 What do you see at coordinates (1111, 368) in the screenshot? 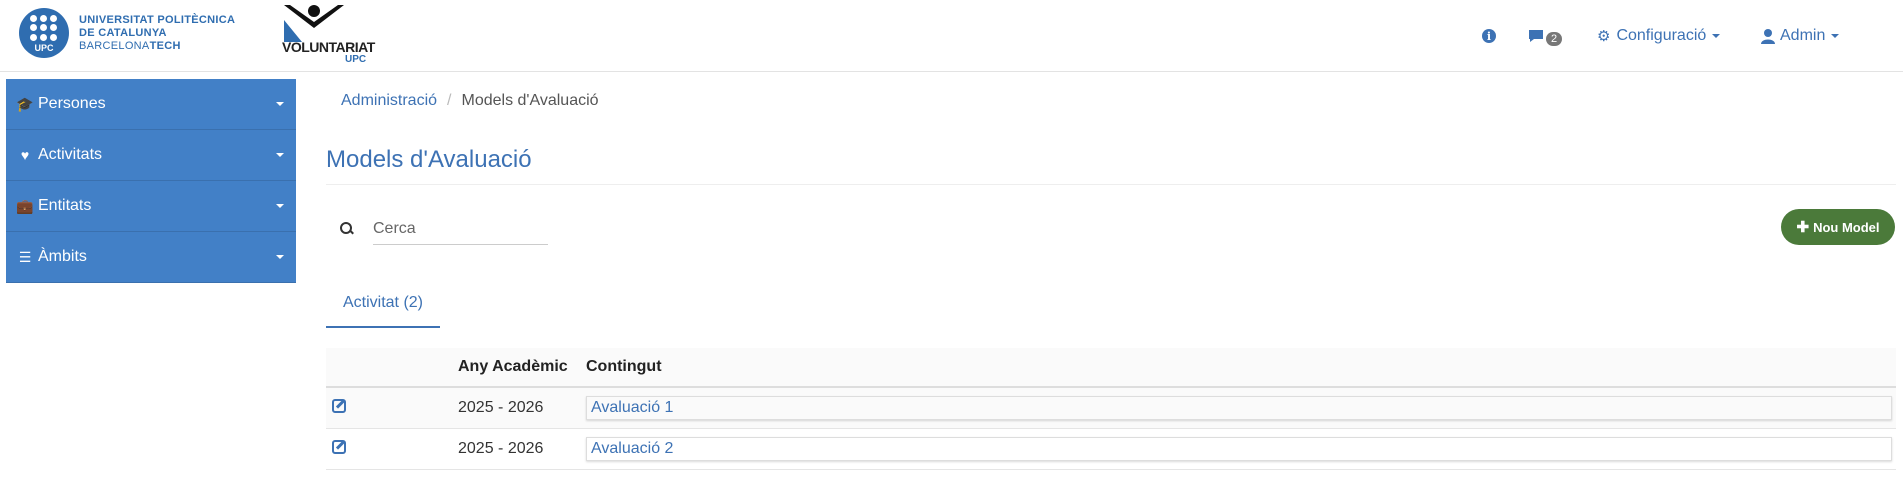
I see `table-header-row: Any Acadèmic Contingut` at bounding box center [1111, 368].